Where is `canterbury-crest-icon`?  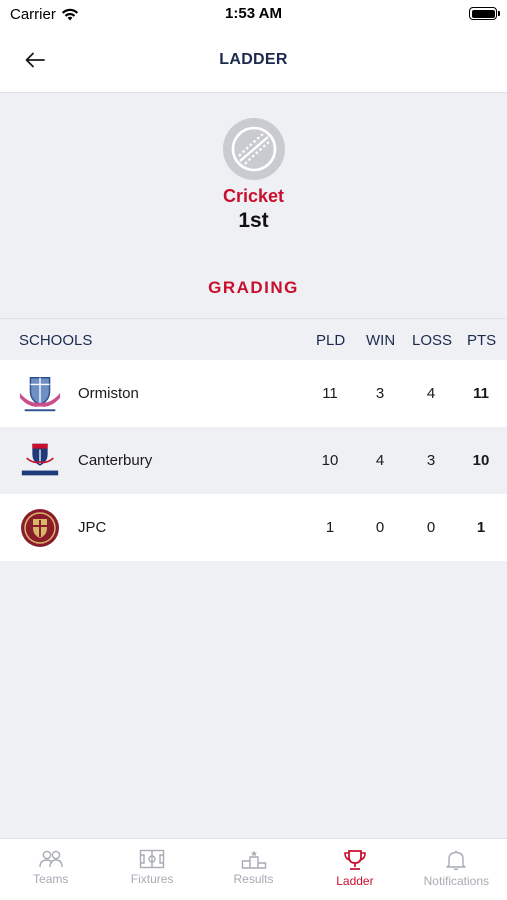
canterbury-crest-icon is located at coordinates (40, 461).